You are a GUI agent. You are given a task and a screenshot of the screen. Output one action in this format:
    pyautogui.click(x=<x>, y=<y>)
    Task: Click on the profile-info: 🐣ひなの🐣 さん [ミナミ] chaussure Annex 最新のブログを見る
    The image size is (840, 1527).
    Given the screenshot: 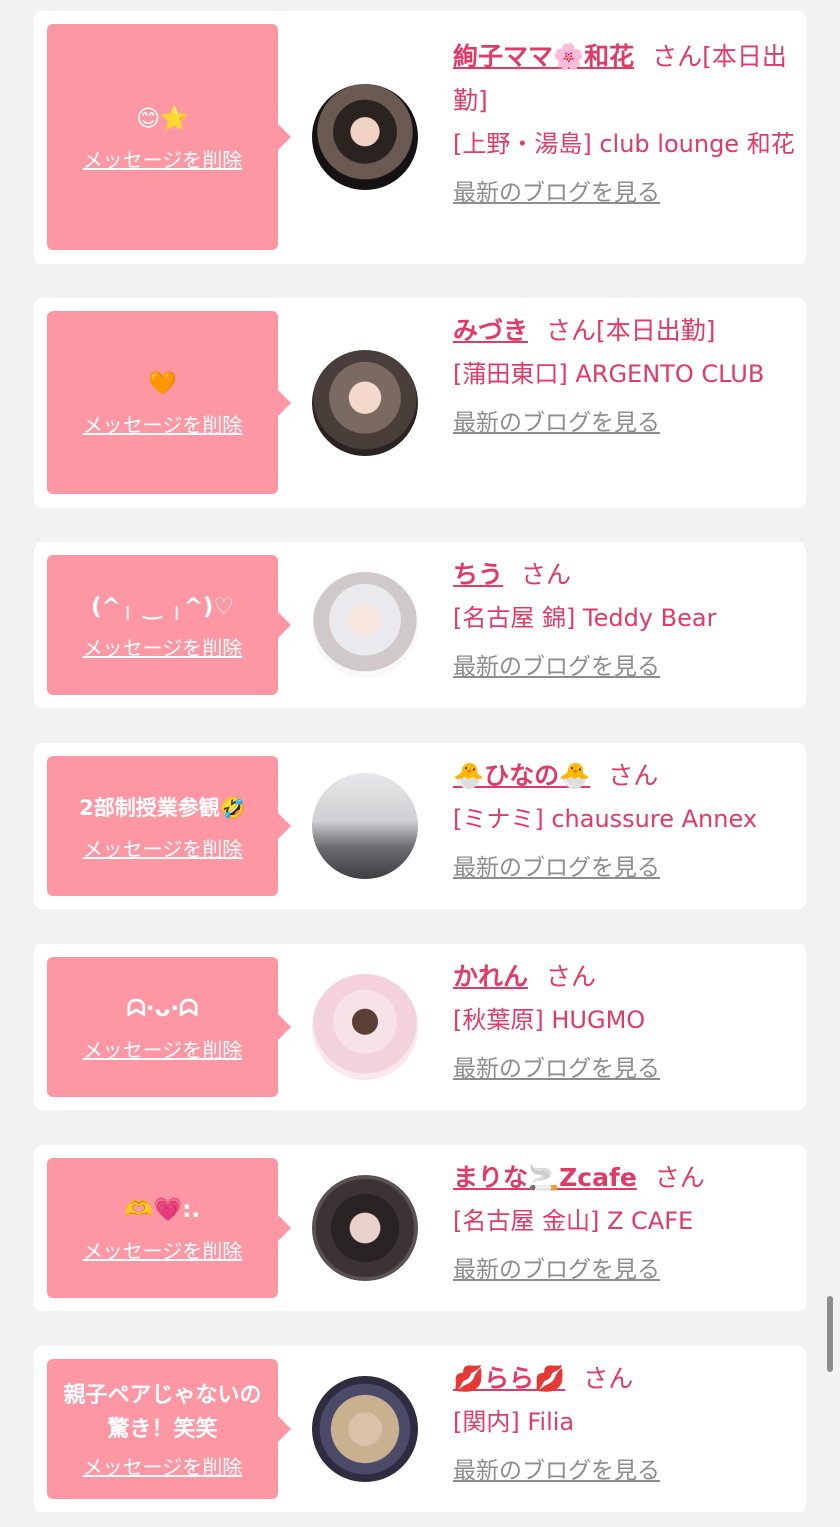 What is the action you would take?
    pyautogui.click(x=625, y=821)
    